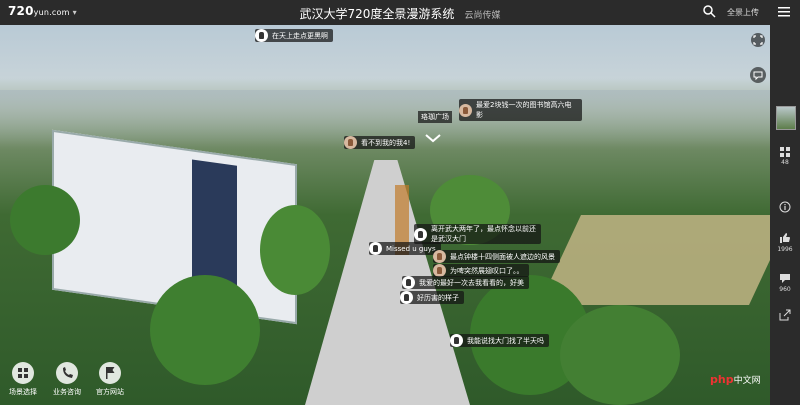 The width and height of the screenshot is (800, 405). Describe the element at coordinates (435, 117) in the screenshot. I see `hotspot-label: 珞珈广场` at that location.